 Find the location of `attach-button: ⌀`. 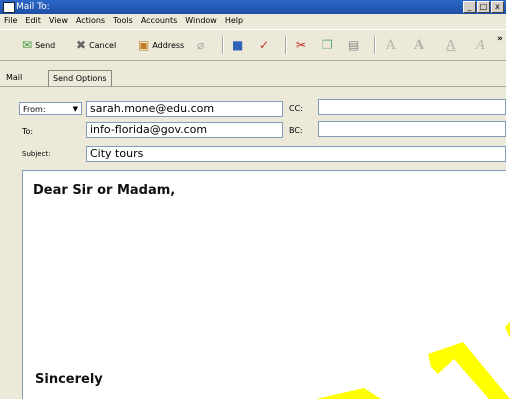

attach-button: ⌀ is located at coordinates (202, 45).